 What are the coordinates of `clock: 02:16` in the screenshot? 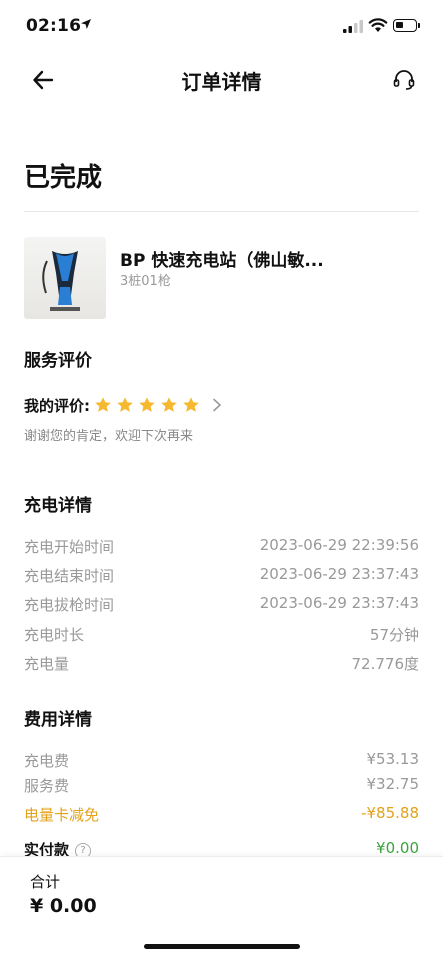 It's located at (54, 26).